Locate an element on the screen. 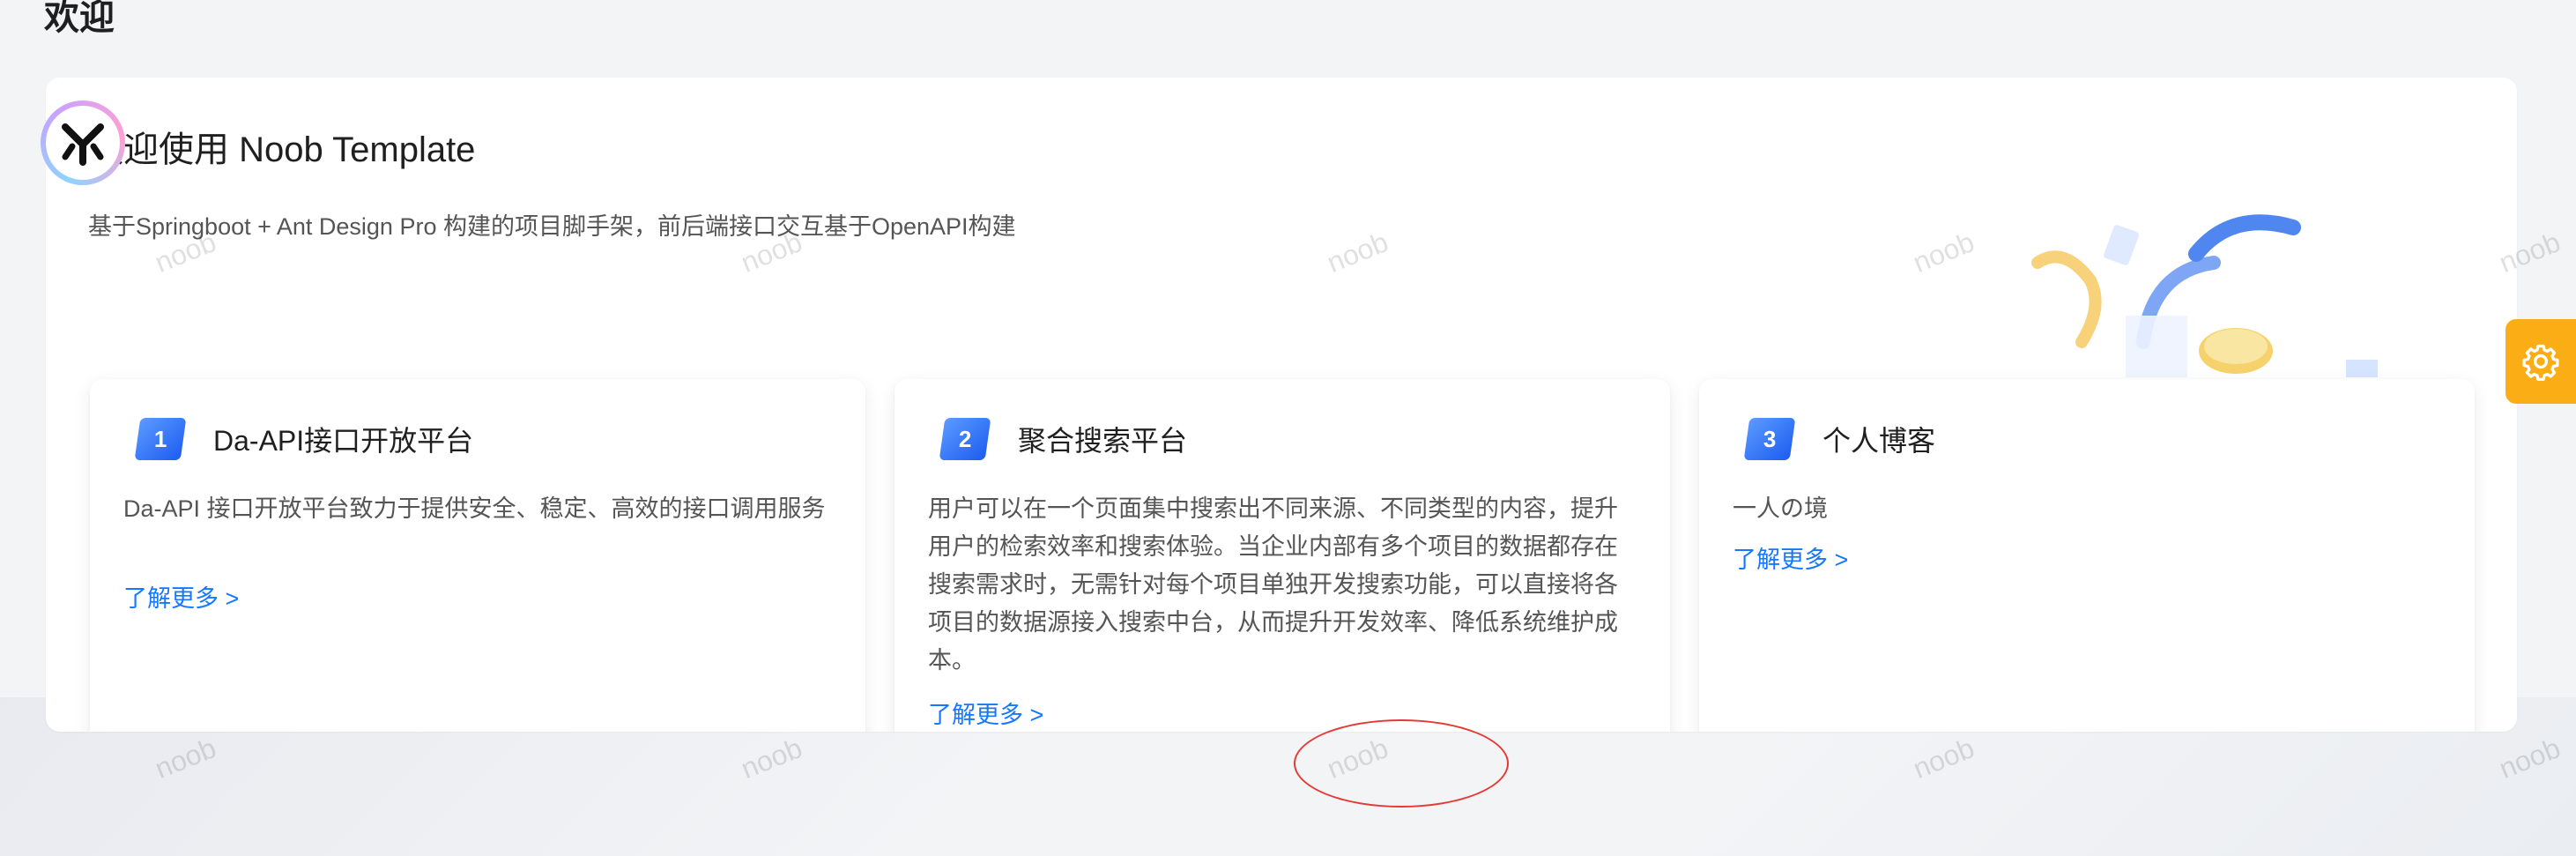 The width and height of the screenshot is (2576, 856). card-number-badge: 2 is located at coordinates (965, 439).